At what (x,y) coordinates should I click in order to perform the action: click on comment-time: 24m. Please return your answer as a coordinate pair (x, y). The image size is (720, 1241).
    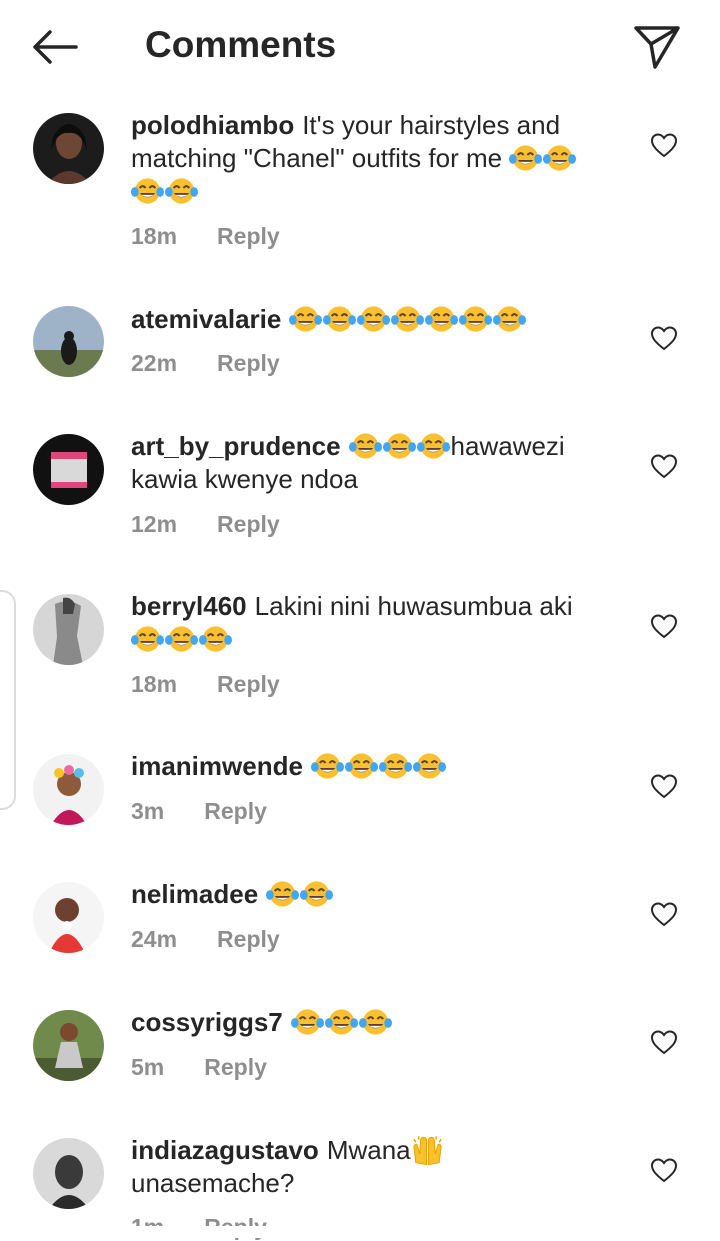
    Looking at the image, I should click on (154, 939).